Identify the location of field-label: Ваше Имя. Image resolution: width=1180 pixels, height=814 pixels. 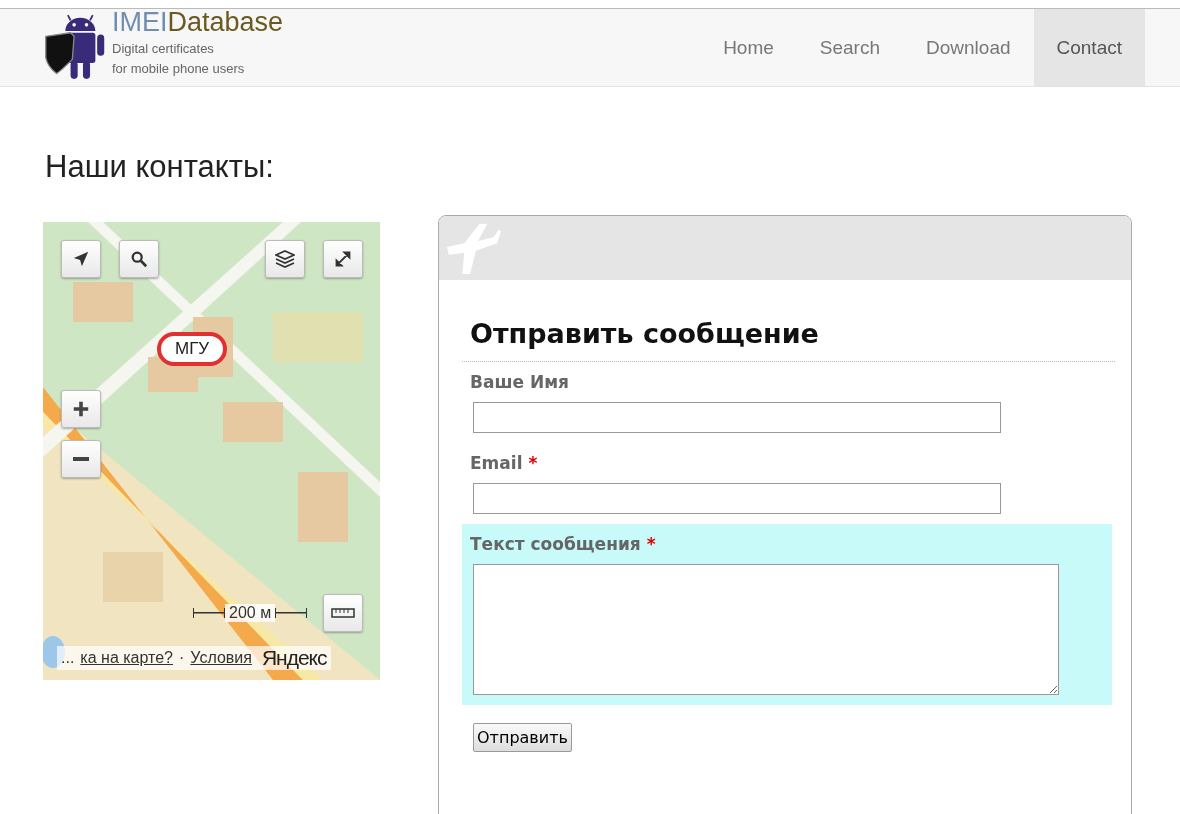
(519, 382).